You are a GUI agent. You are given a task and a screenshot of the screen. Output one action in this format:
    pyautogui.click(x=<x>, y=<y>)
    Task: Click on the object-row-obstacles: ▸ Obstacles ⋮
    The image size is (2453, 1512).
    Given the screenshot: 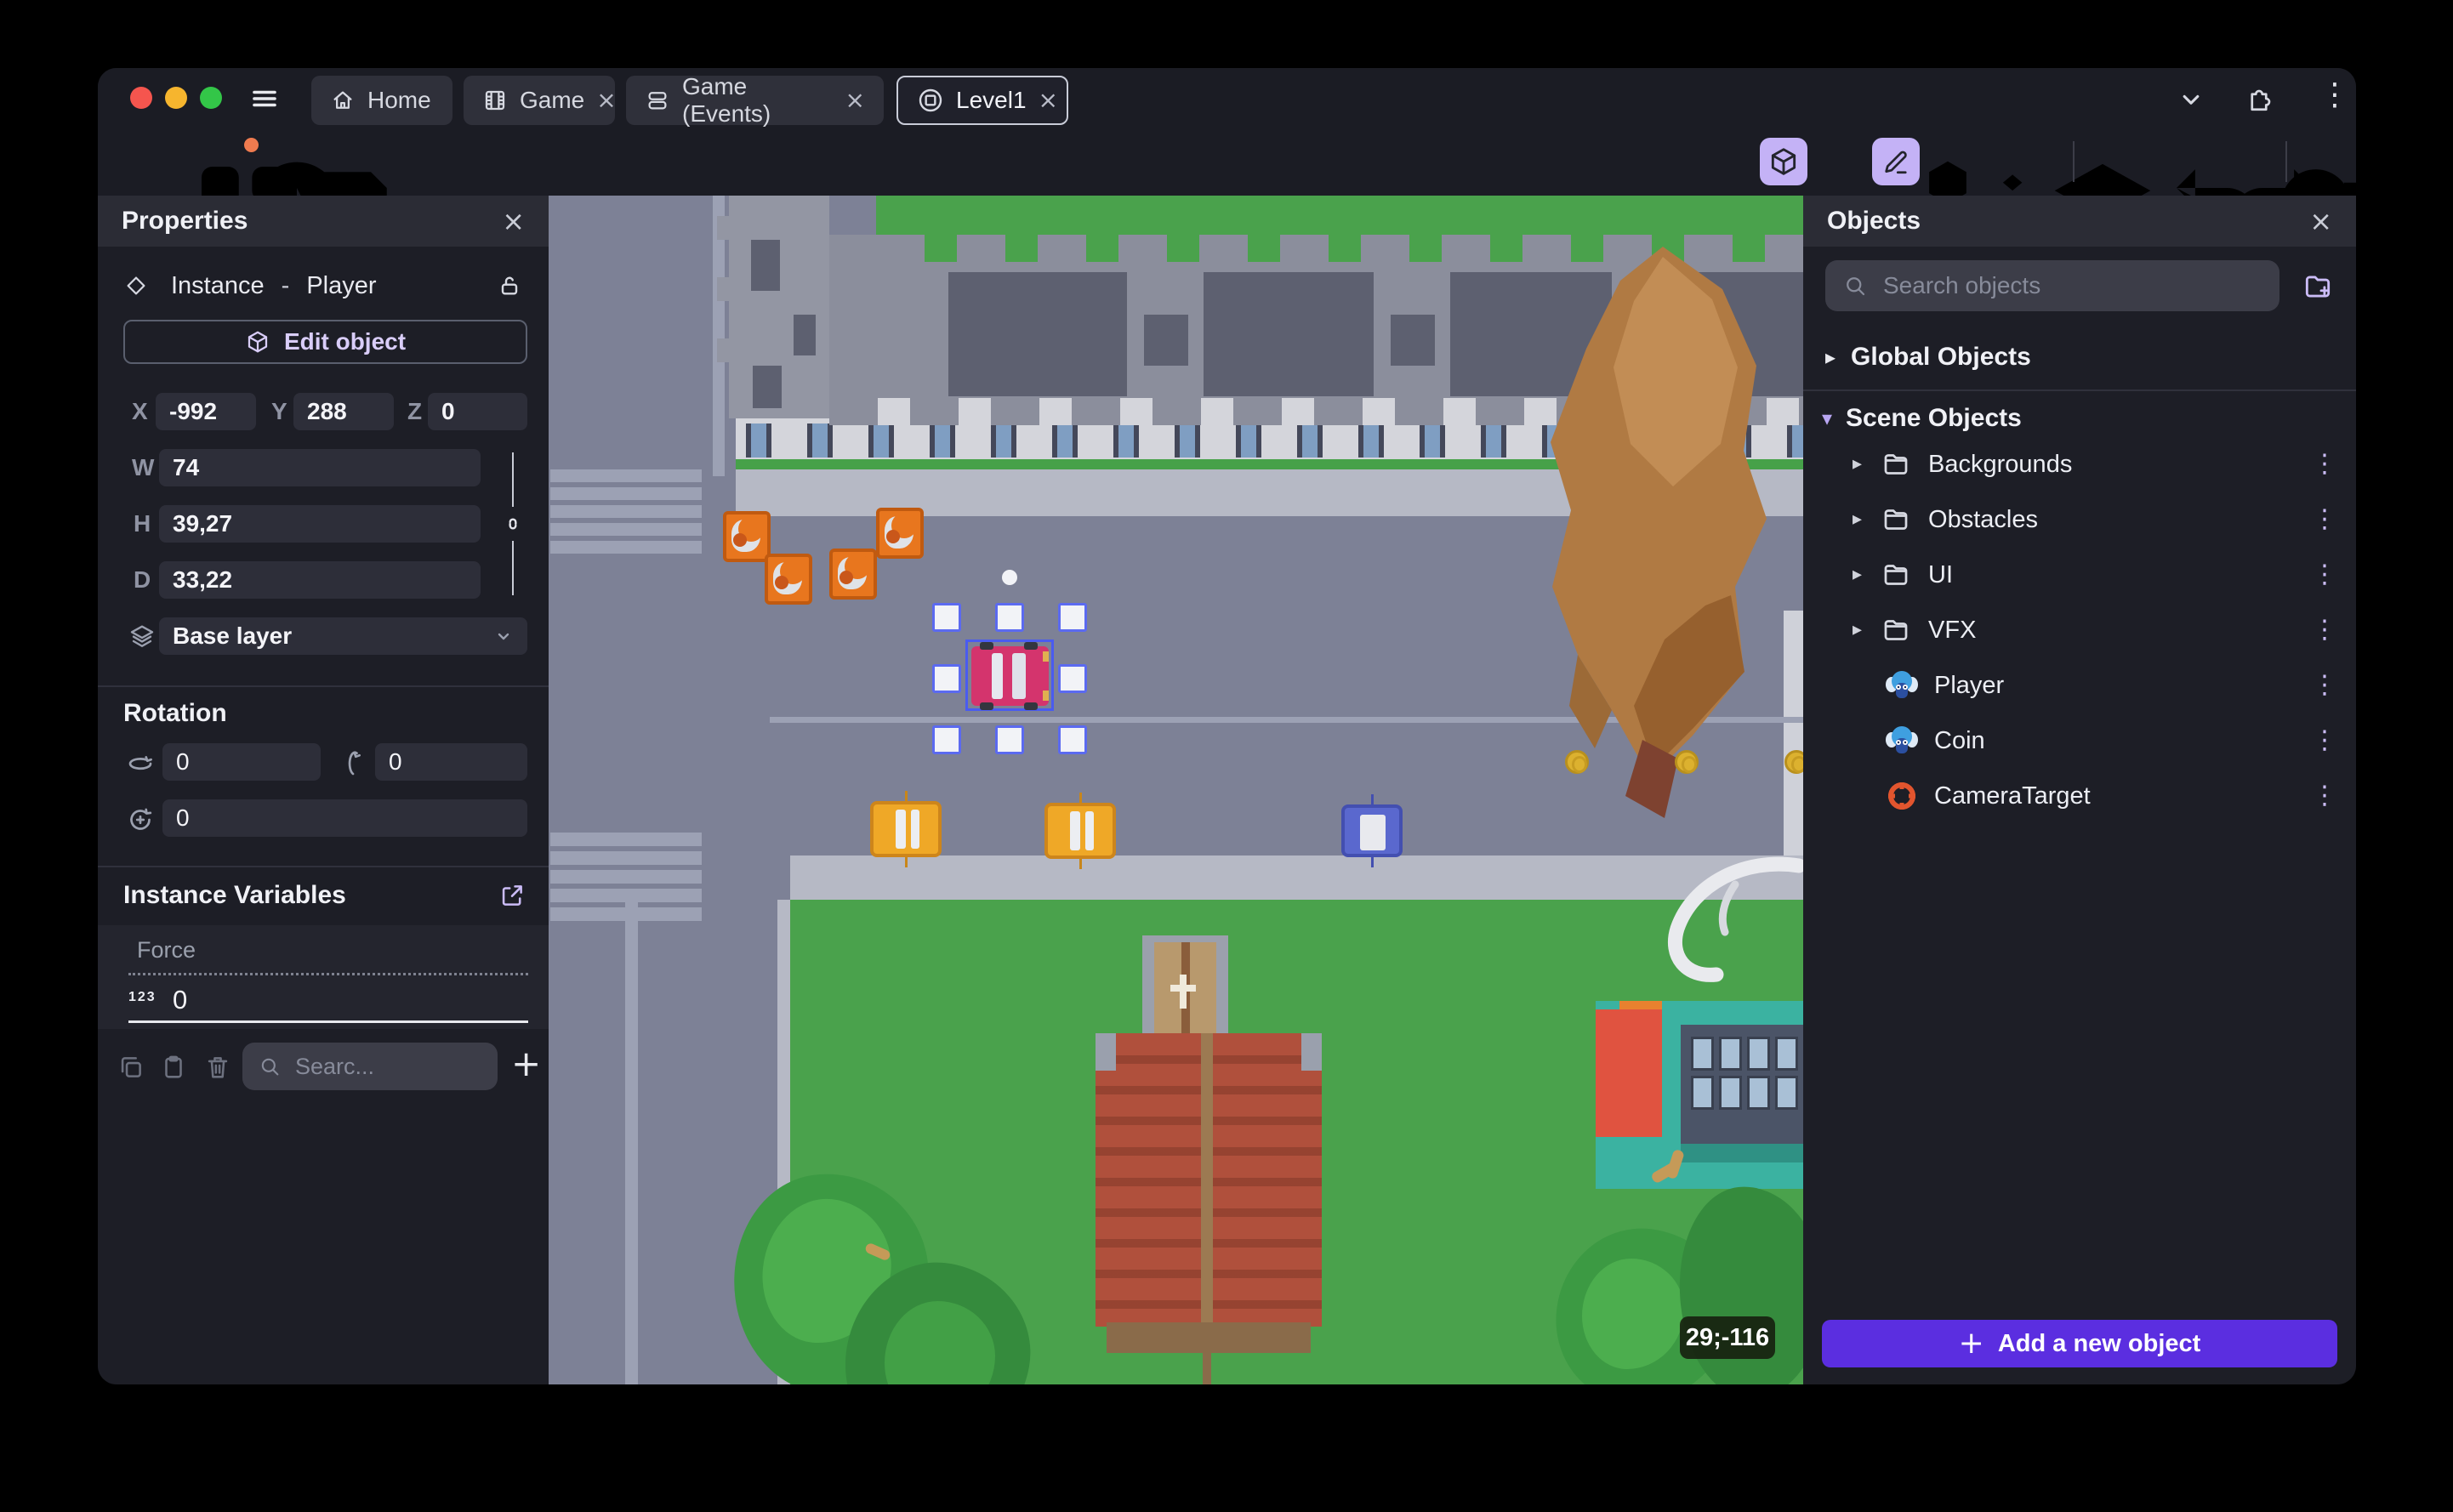 What is the action you would take?
    pyautogui.click(x=2079, y=519)
    